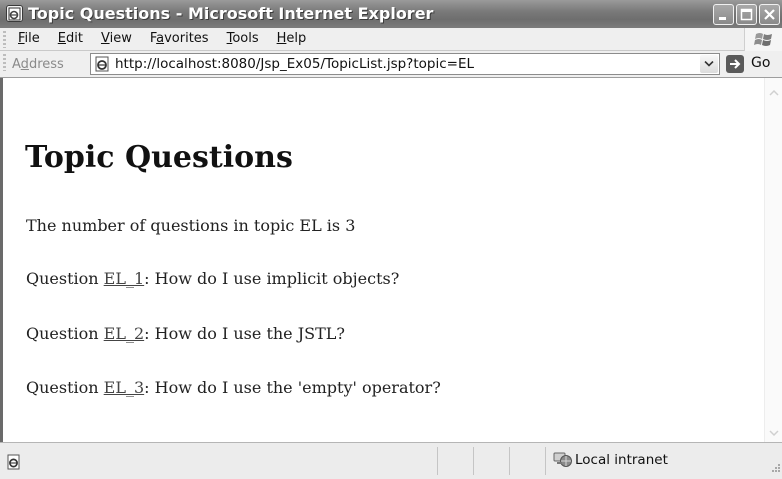 This screenshot has height=479, width=782. I want to click on menu-help: Help, so click(292, 38).